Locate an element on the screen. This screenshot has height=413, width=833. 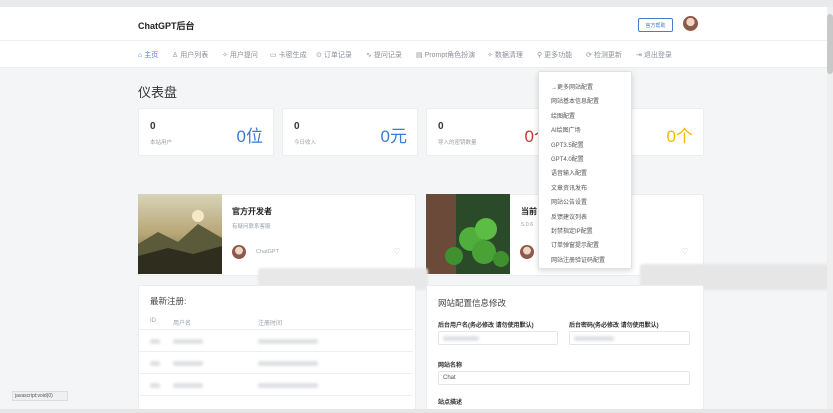
col-username: 用户名 is located at coordinates (182, 324).